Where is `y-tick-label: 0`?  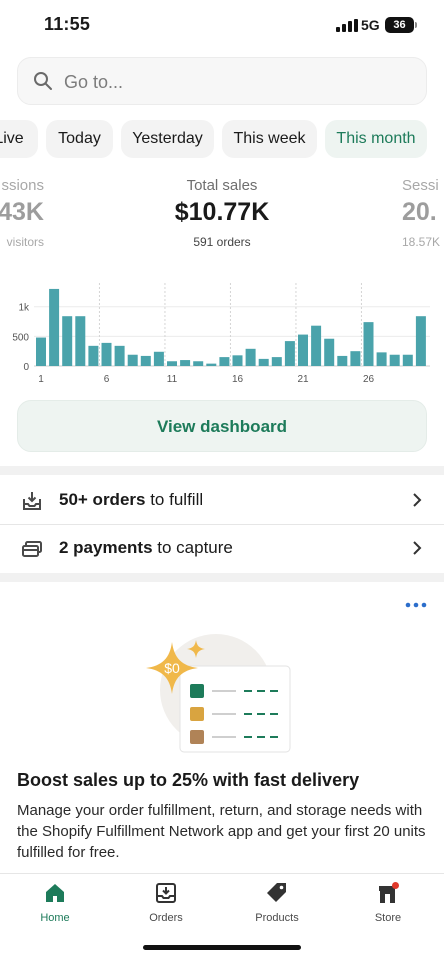
y-tick-label: 0 is located at coordinates (26, 367).